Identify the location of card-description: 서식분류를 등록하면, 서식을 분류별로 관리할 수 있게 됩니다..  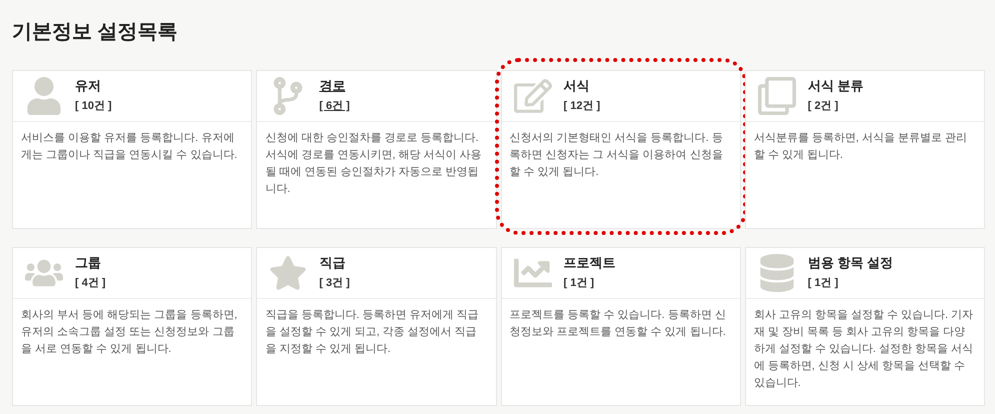
(860, 147).